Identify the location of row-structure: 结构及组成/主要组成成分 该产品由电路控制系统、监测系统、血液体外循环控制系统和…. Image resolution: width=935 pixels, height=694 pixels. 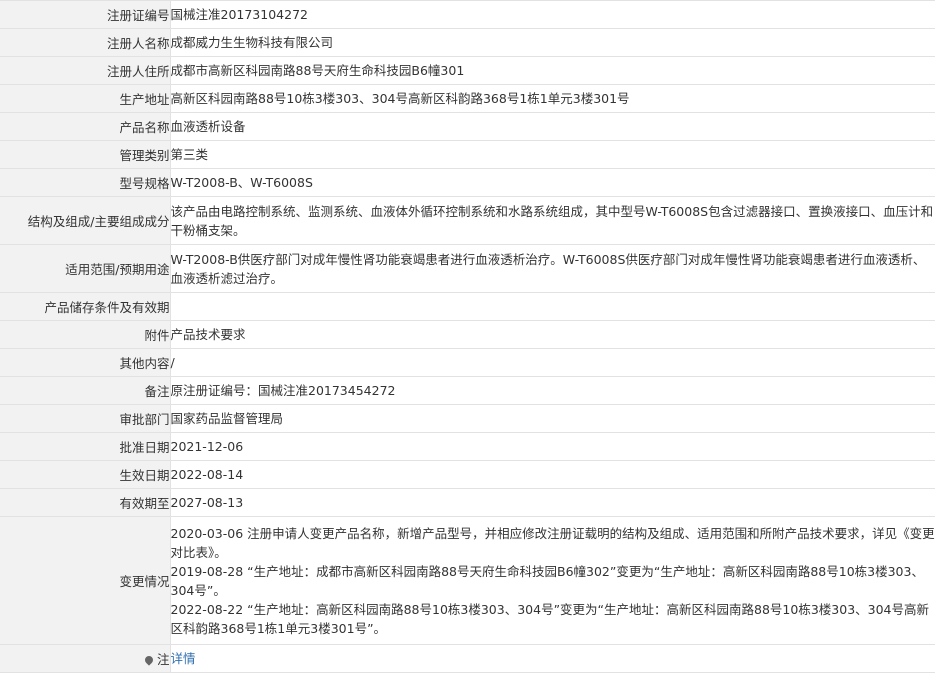
(467, 220).